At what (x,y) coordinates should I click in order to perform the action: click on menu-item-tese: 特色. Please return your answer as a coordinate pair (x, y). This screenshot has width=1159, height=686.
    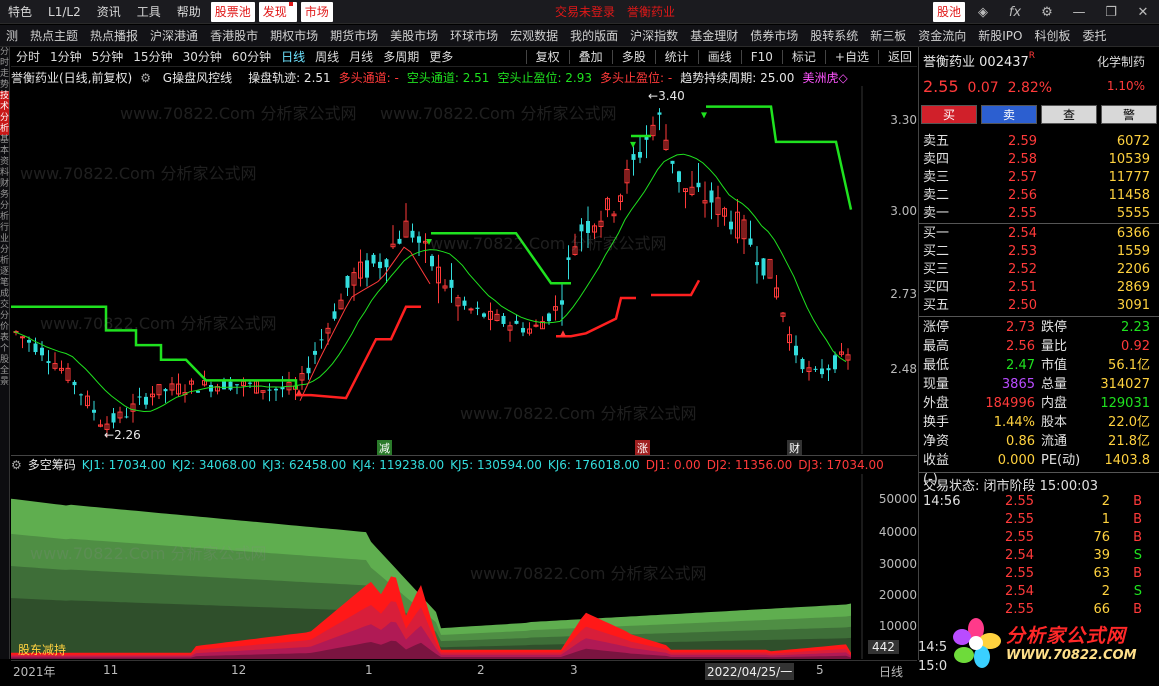
    Looking at the image, I should click on (20, 12).